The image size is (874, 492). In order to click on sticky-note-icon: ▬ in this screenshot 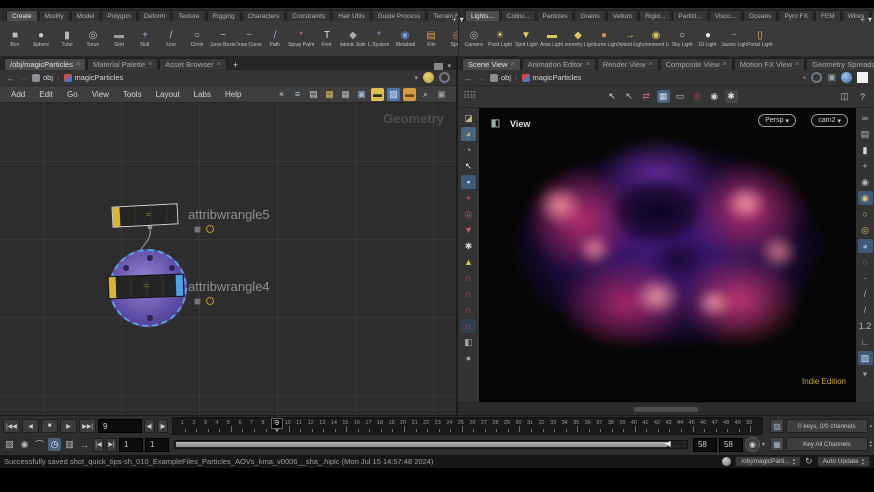, I will do `click(377, 94)`.